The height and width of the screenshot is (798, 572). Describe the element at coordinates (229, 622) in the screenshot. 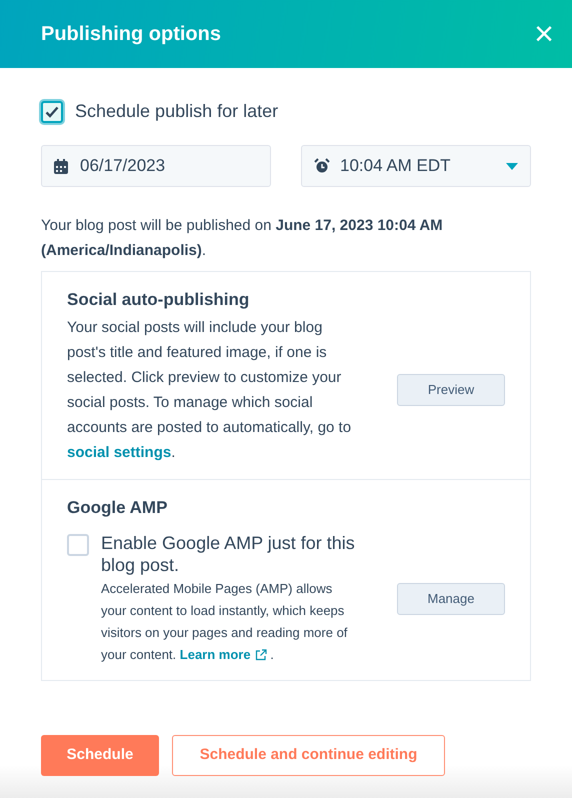

I see `section-description: Accelerated Mobile Pages (AMP) allows your content to load instantly, which keeps visitors on your pages and reading more of your content. Learn more .` at that location.